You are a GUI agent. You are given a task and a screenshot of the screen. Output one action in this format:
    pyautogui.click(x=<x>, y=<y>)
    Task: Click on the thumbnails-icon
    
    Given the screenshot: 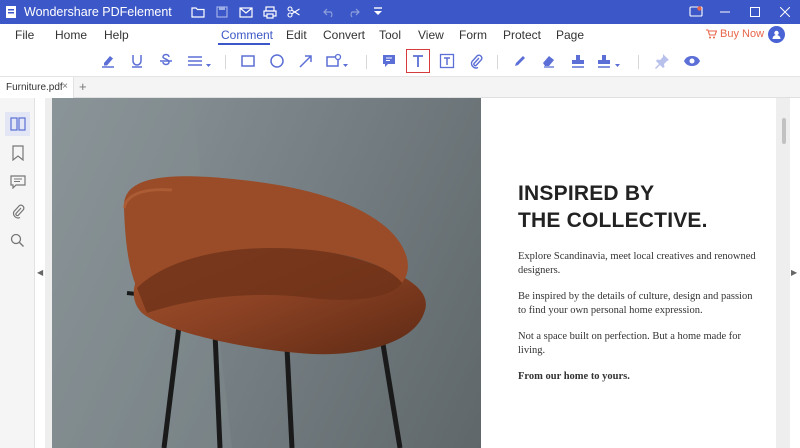 What is the action you would take?
    pyautogui.click(x=17, y=124)
    